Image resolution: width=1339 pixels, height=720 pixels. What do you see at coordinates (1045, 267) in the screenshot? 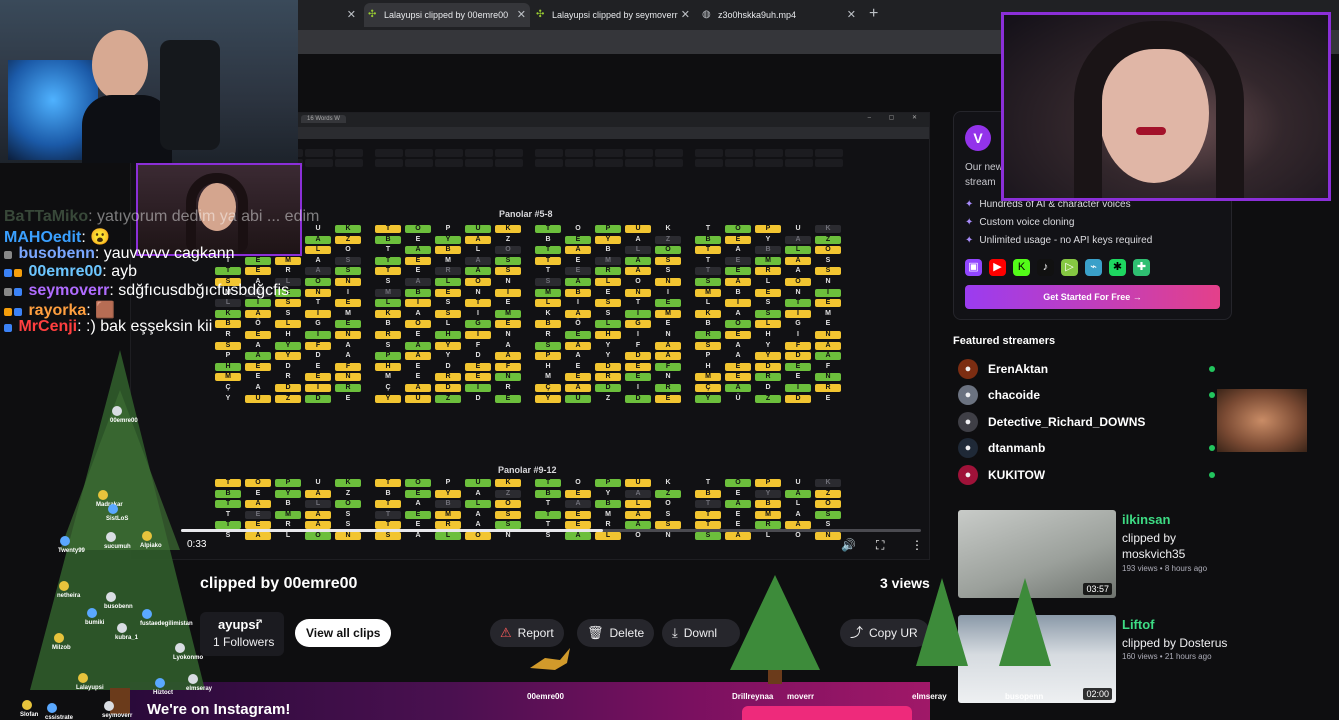
I see `tiktok-icon: ♪` at bounding box center [1045, 267].